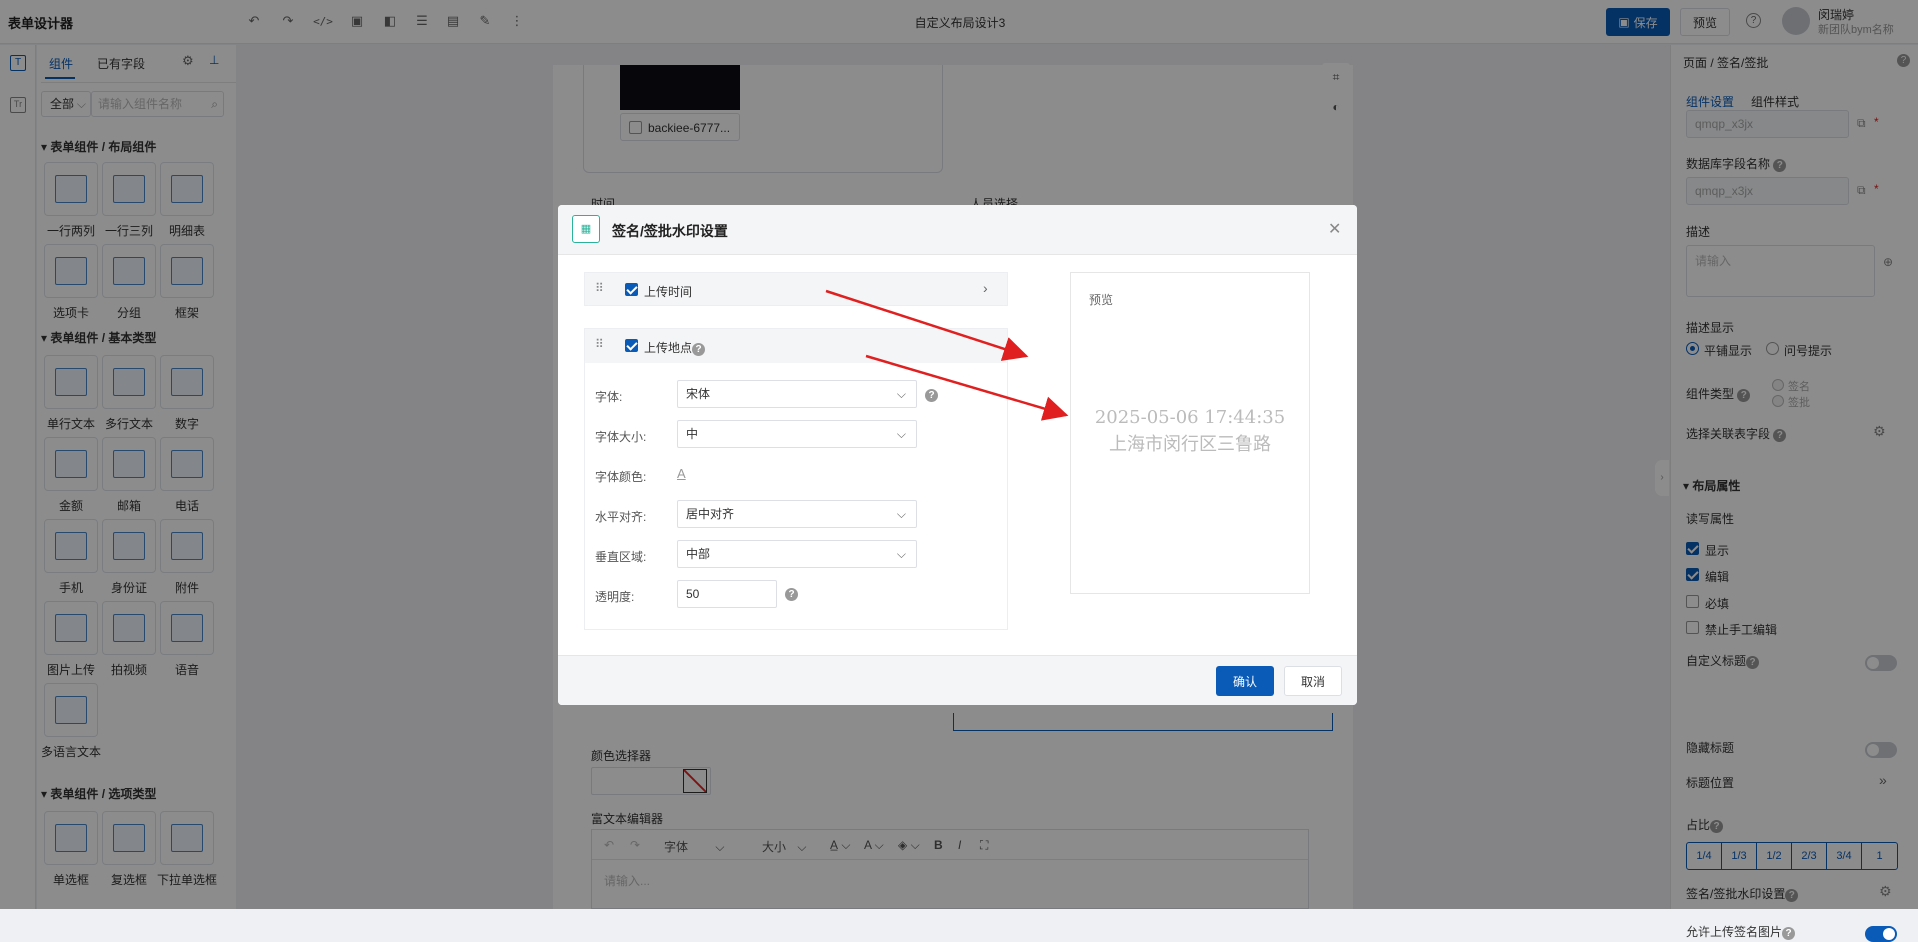 This screenshot has height=942, width=1918. What do you see at coordinates (1741, 931) in the screenshot?
I see `allow-upload-label: 允许上传签名图片?` at bounding box center [1741, 931].